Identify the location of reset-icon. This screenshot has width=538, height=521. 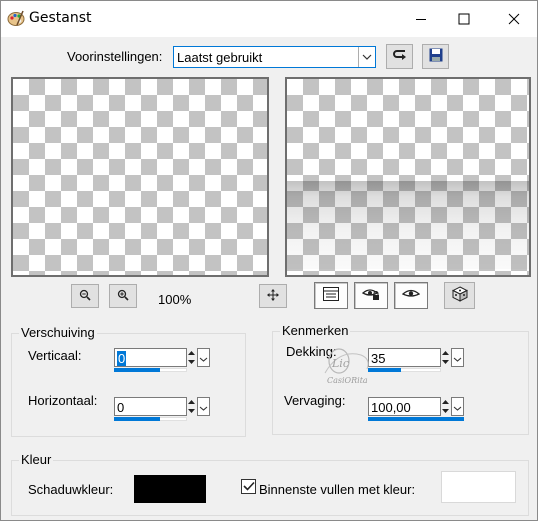
(400, 56).